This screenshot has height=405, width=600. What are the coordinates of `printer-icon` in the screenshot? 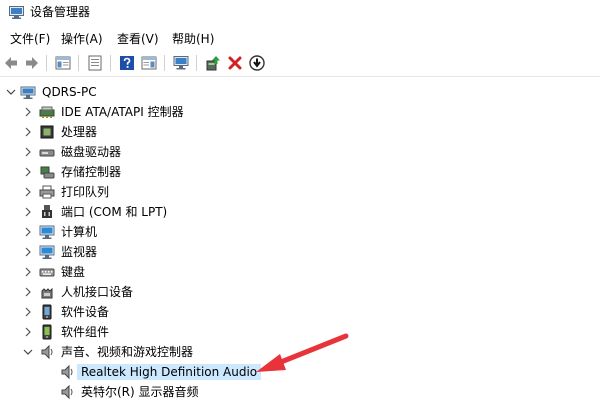 It's located at (47, 192).